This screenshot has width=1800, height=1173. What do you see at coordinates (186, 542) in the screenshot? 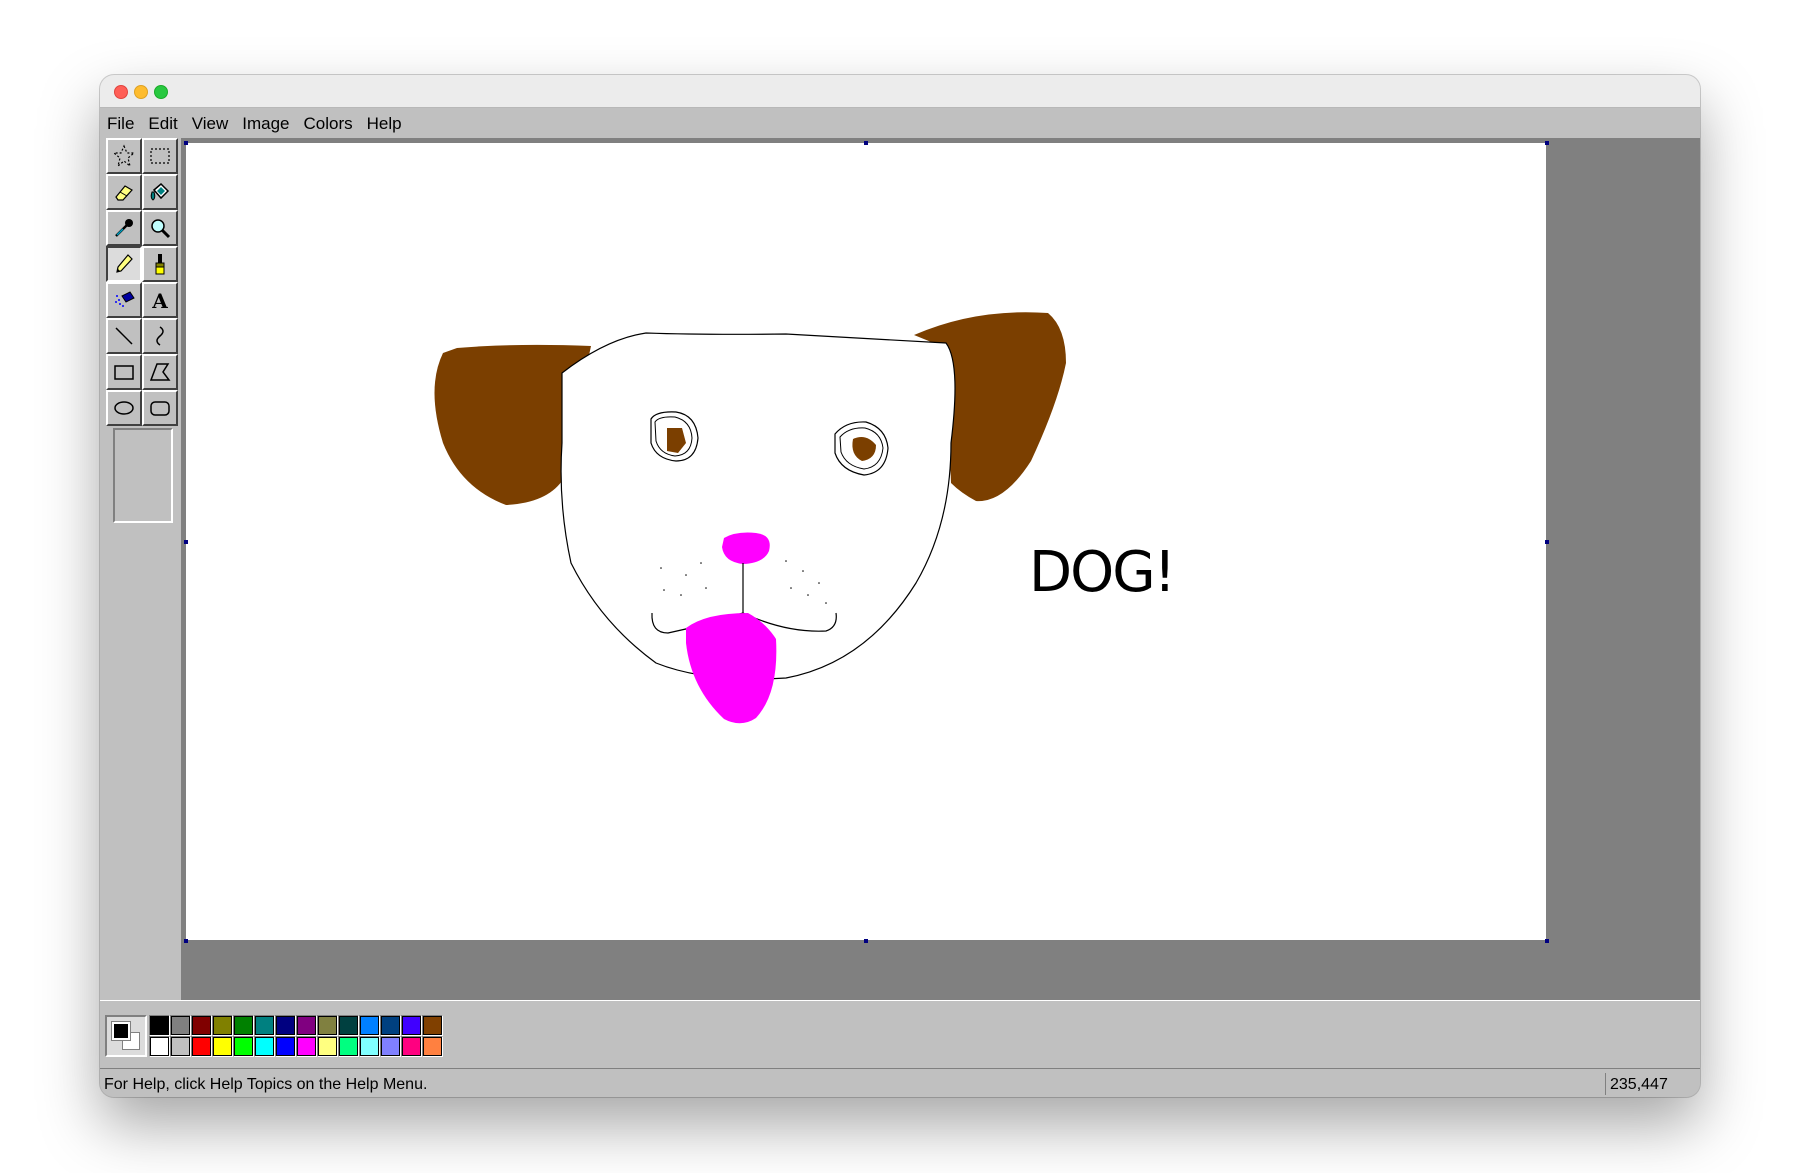
I see `resize-handle-middle-left` at bounding box center [186, 542].